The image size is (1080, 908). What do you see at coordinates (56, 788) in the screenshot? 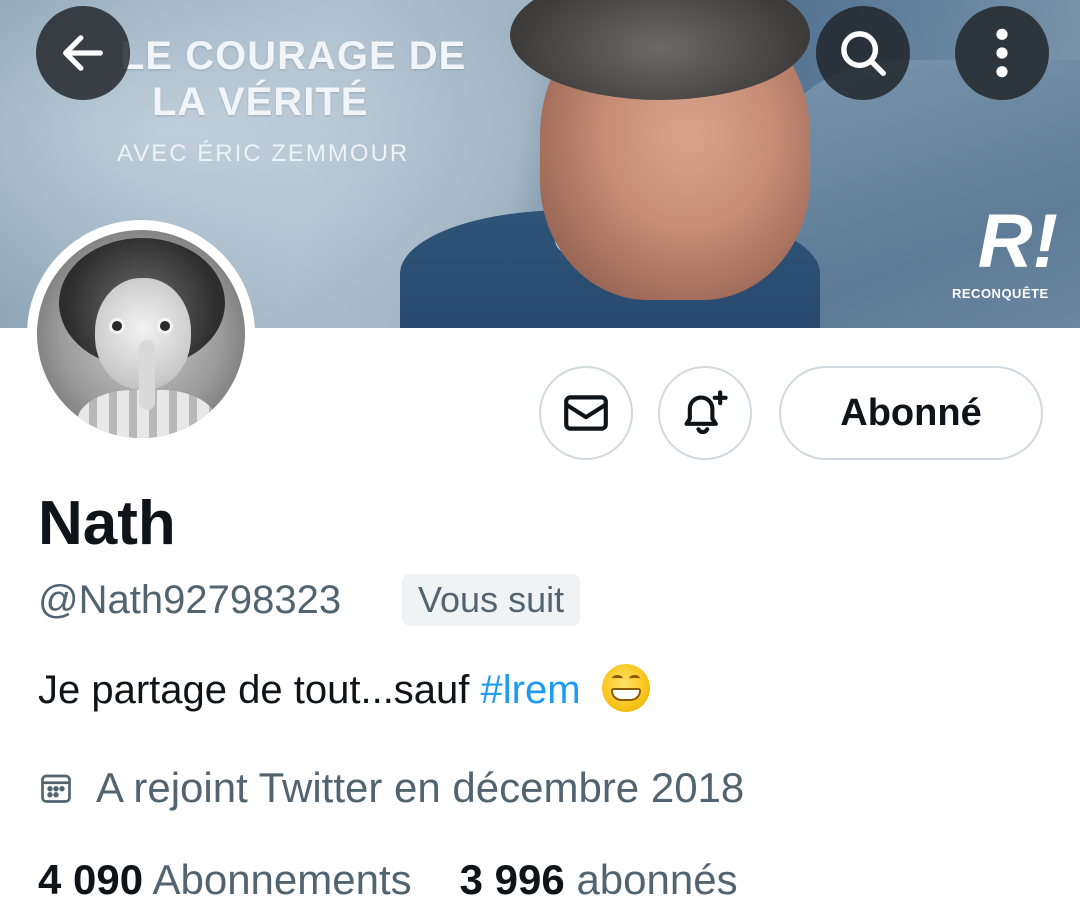
I see `calendar-icon` at bounding box center [56, 788].